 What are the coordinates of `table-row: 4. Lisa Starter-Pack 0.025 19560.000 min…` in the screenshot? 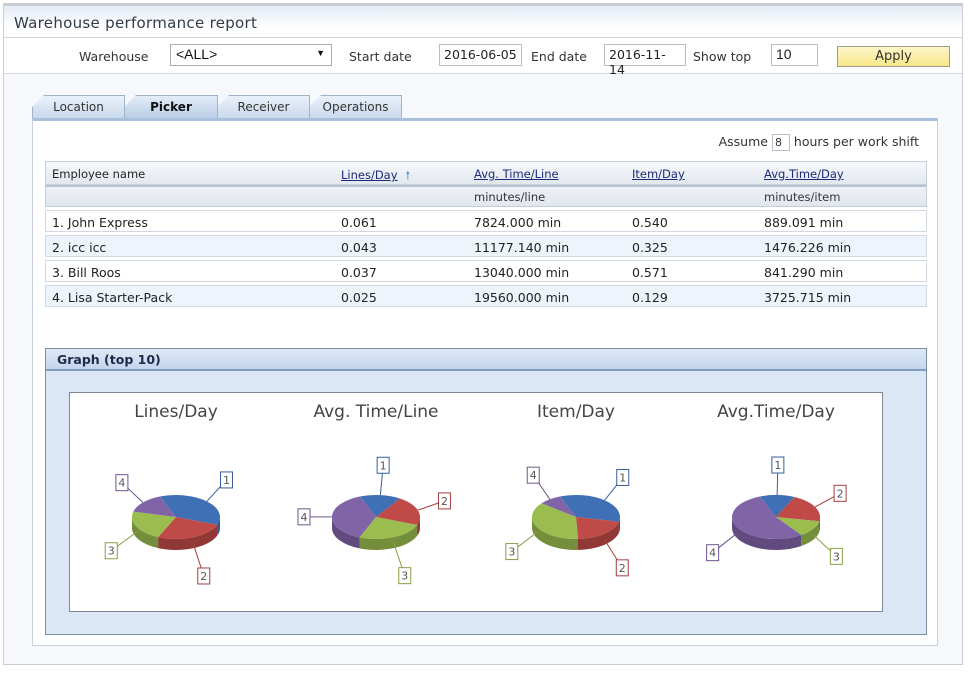 It's located at (486, 296).